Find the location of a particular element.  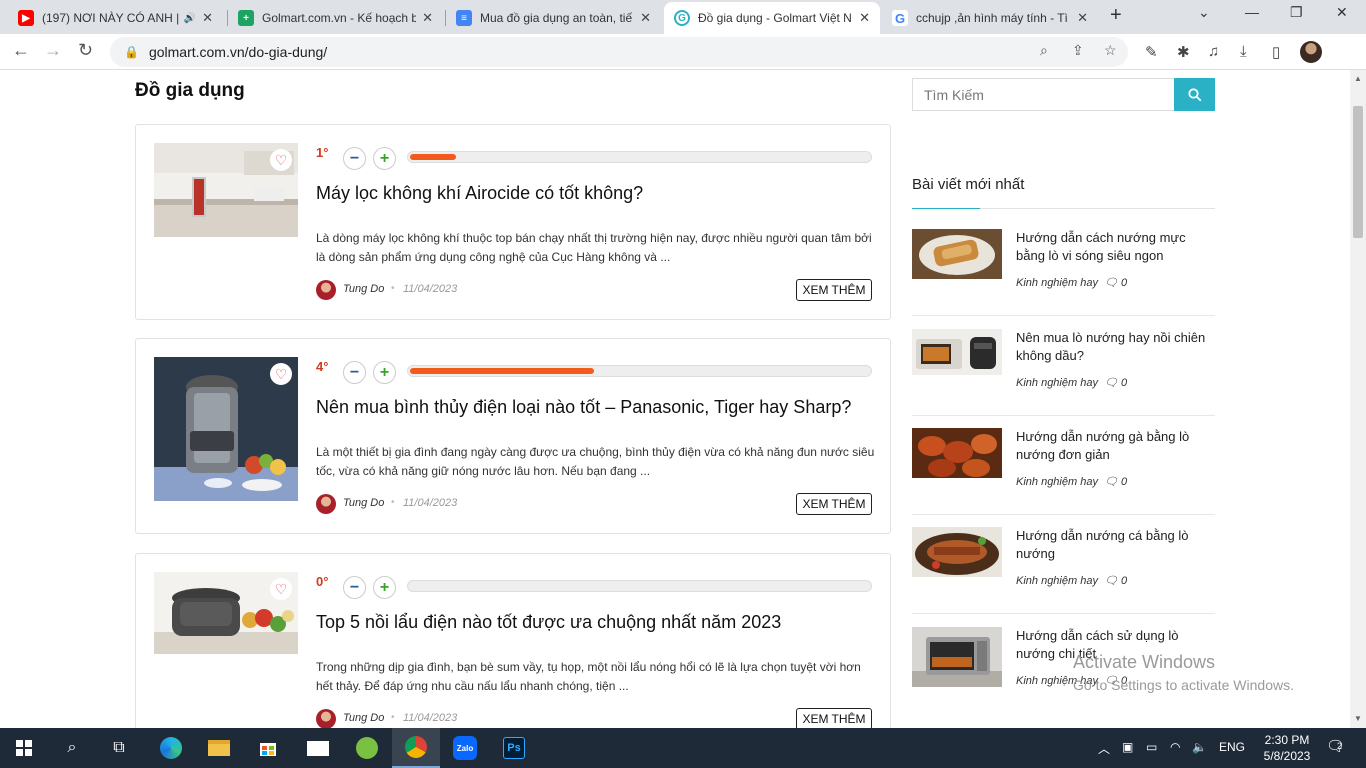

media-controls-icon: ♫ is located at coordinates (1213, 51).